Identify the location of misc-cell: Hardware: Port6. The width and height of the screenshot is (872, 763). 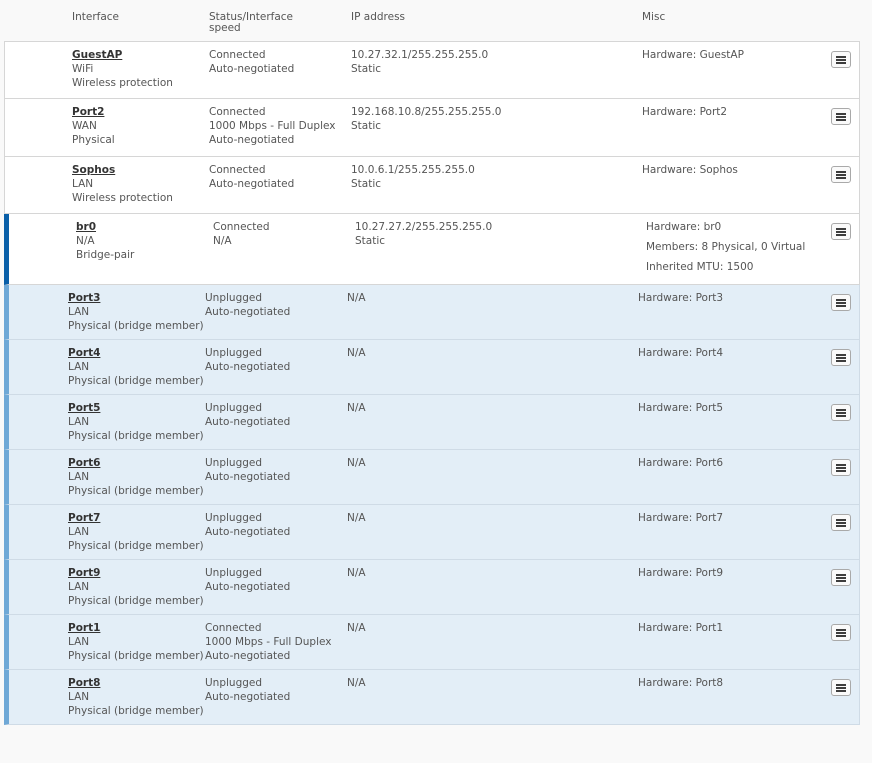
(680, 464).